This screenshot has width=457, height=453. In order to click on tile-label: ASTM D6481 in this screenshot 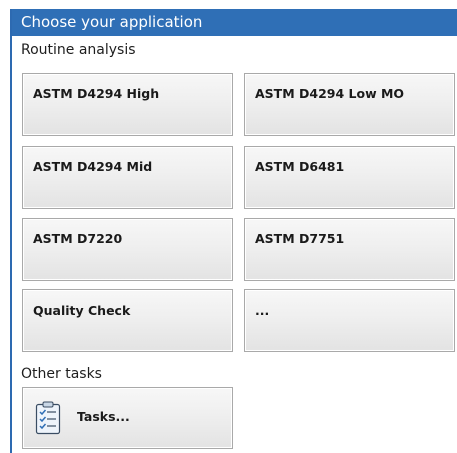, I will do `click(300, 166)`.